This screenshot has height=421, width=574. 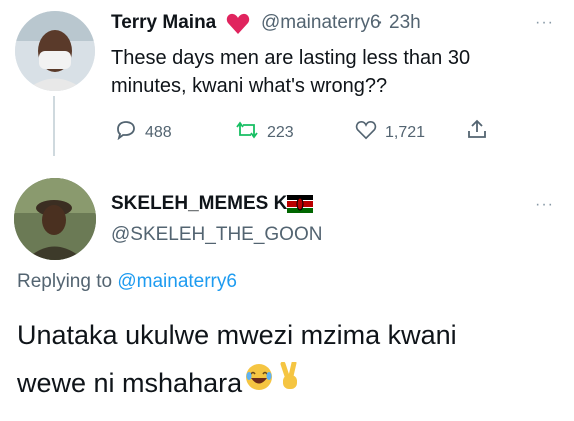 What do you see at coordinates (544, 23) in the screenshot?
I see `tweet1-more-button: ···` at bounding box center [544, 23].